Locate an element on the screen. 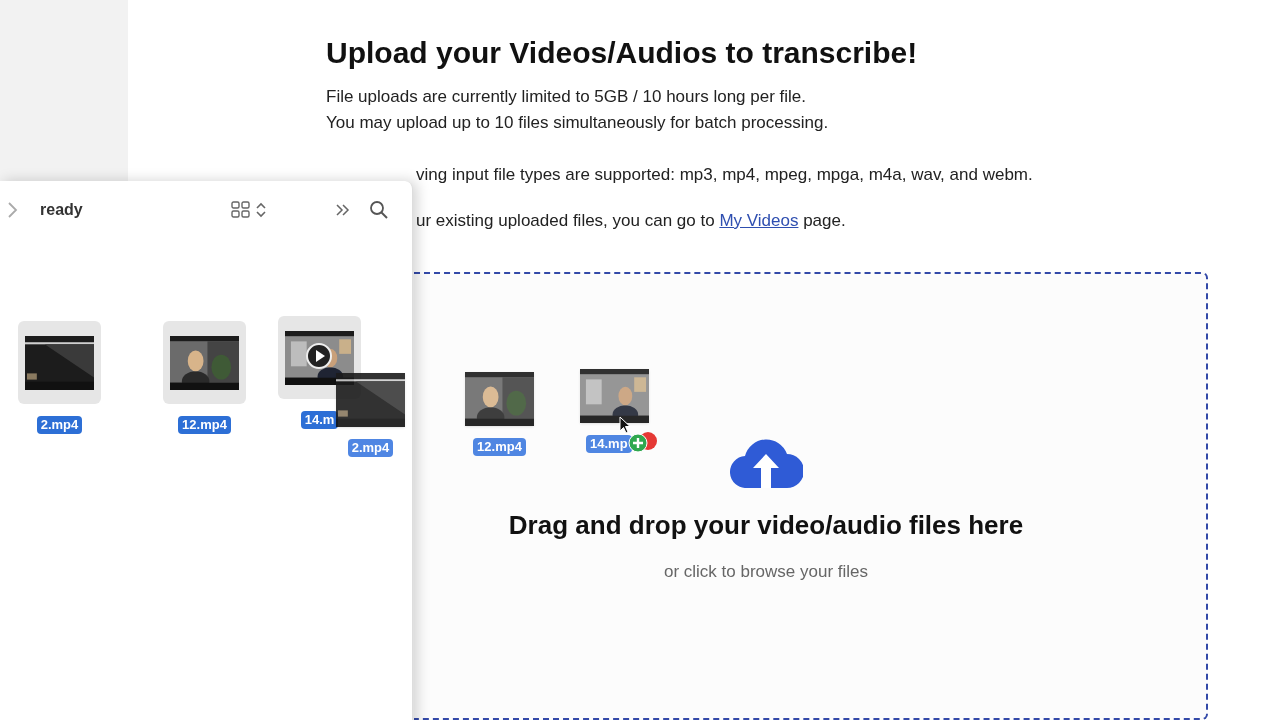 The height and width of the screenshot is (720, 1280). info-text: File uploads are currently limited to 5GB / 10 hours long per file. is located at coordinates (567, 97).